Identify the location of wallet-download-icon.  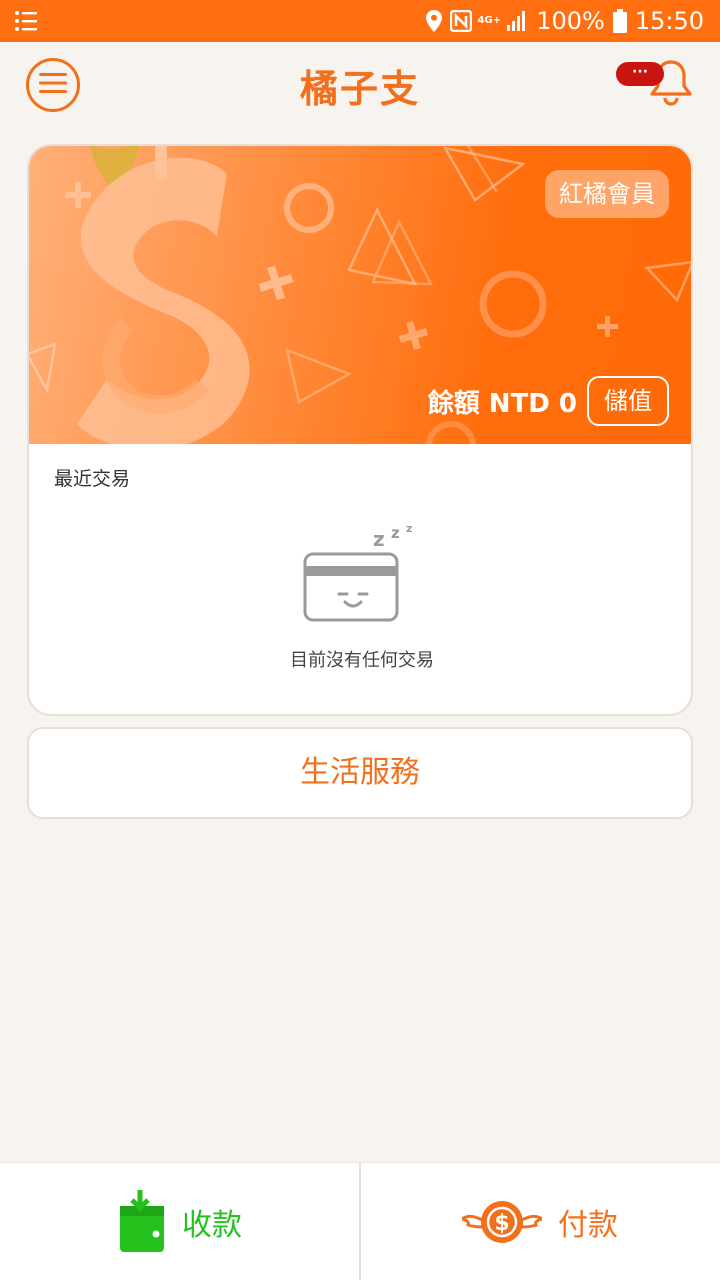
(142, 1221).